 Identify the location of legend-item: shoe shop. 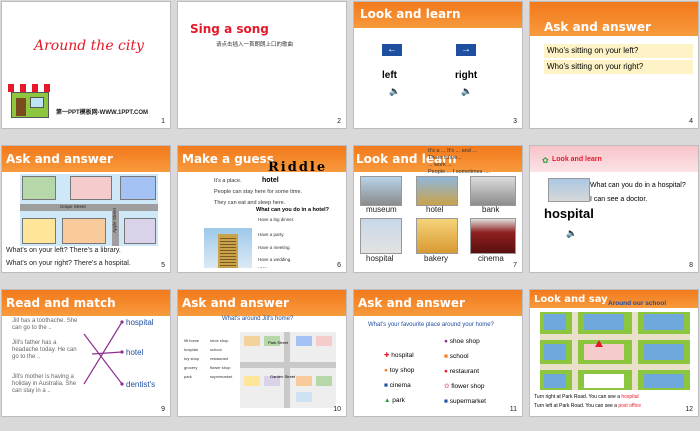
(219, 340).